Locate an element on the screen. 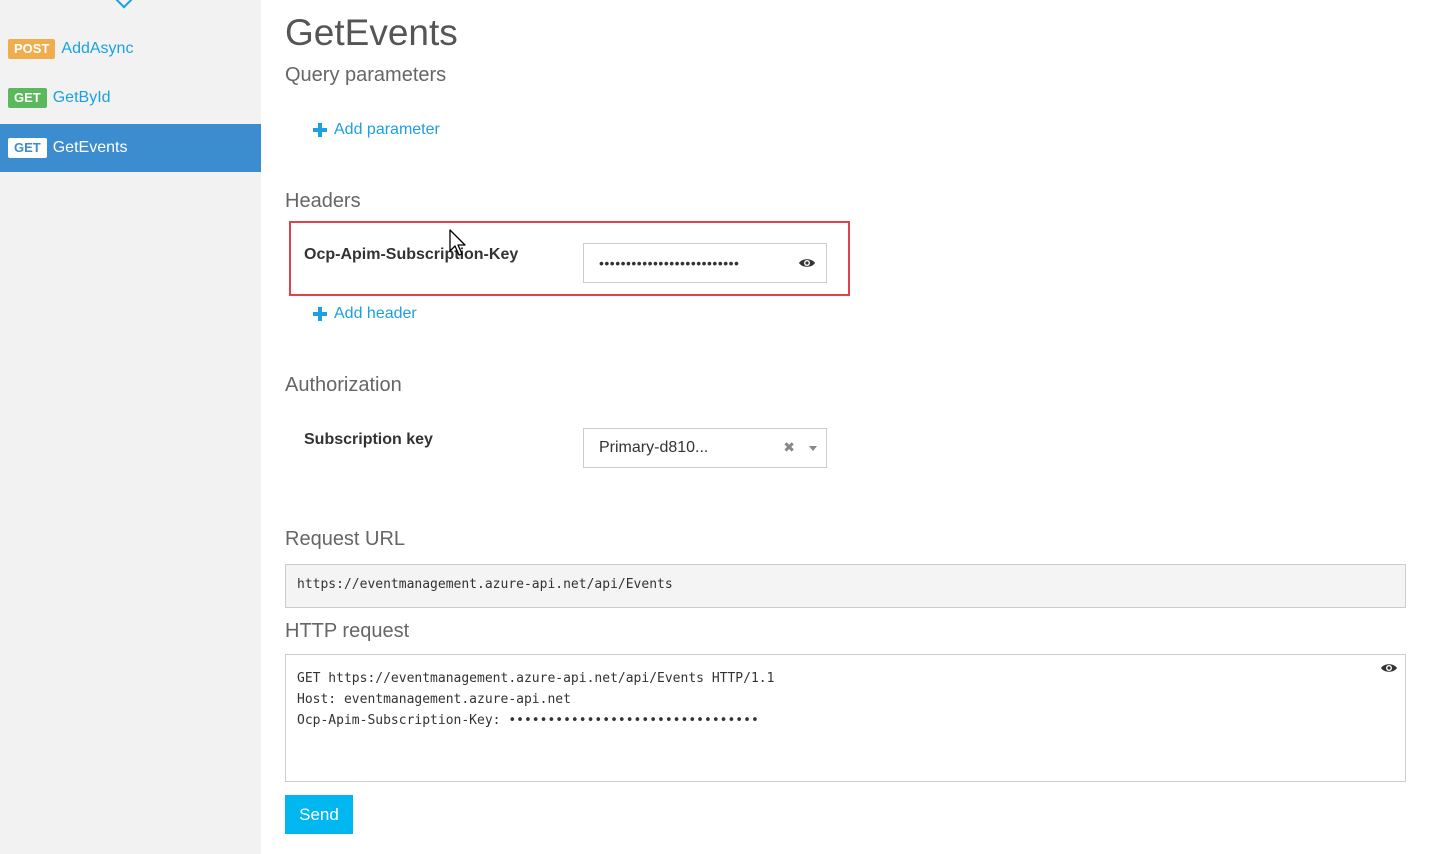 This screenshot has height=854, width=1430. add-parameter-link: Add parameter is located at coordinates (376, 130).